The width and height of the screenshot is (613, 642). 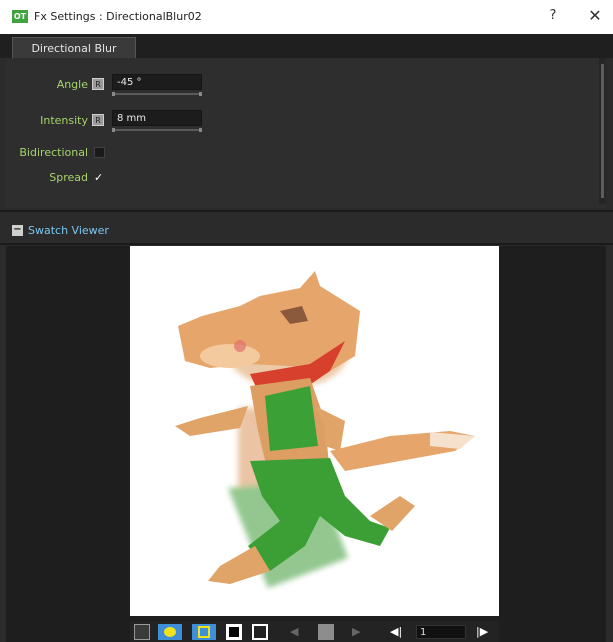 What do you see at coordinates (170, 632) in the screenshot?
I see `preview-eye-icon` at bounding box center [170, 632].